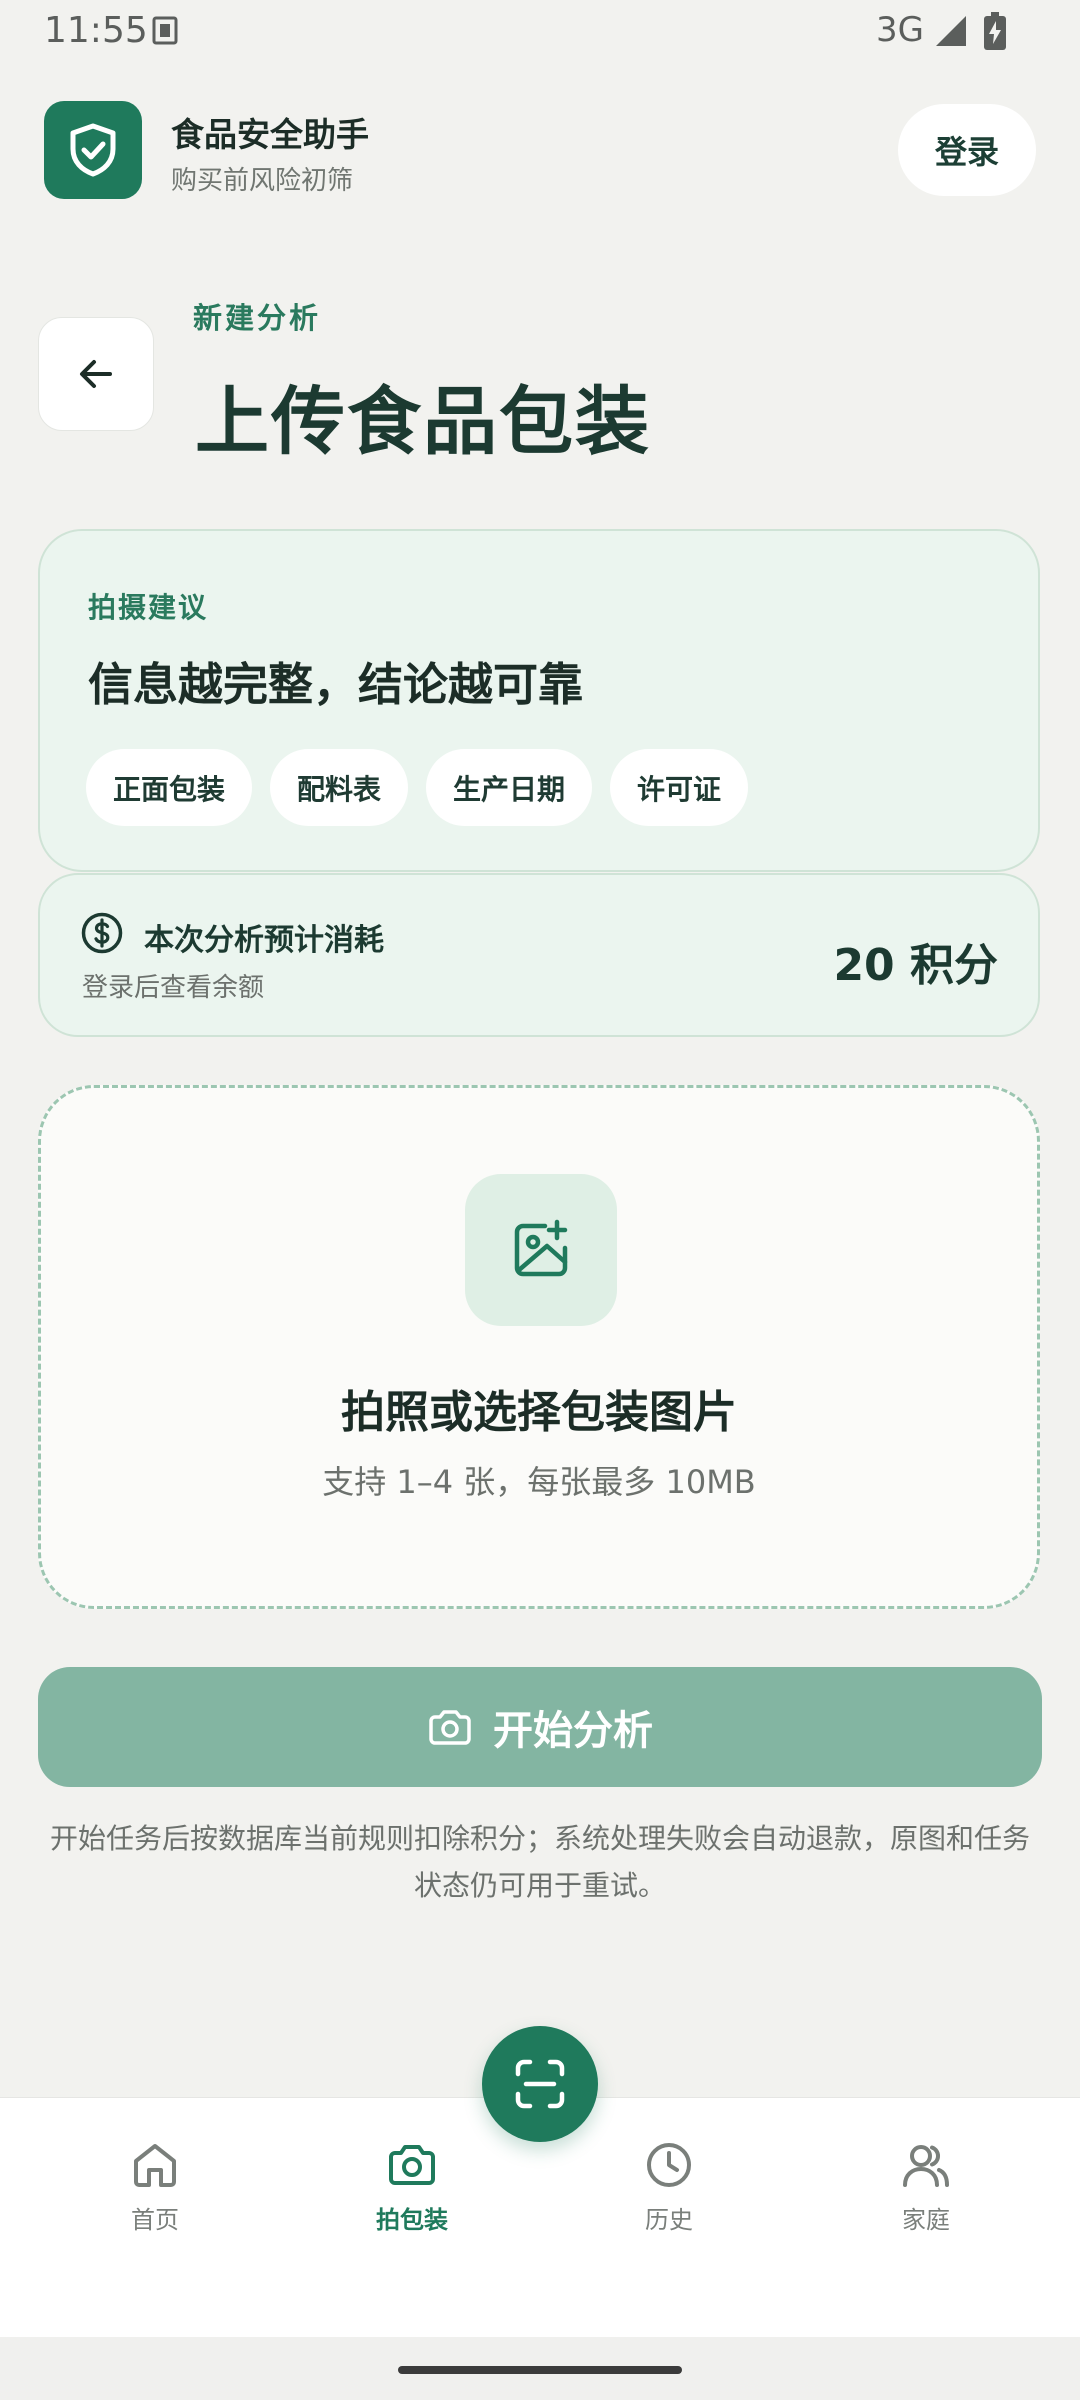 This screenshot has height=2400, width=1080. I want to click on scan-icon, so click(540, 2084).